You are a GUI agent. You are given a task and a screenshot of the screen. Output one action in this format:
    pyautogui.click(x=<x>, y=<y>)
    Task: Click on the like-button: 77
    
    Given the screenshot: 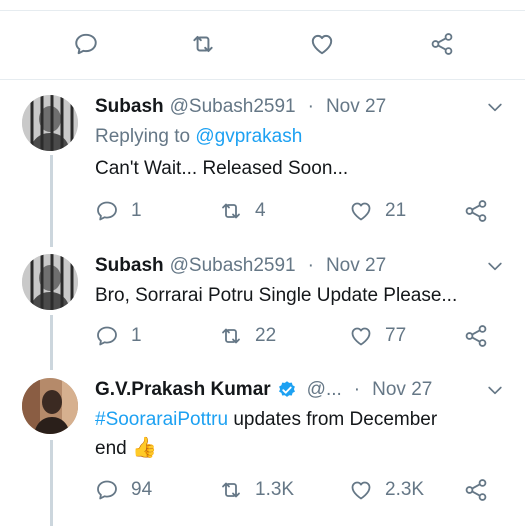 What is the action you would take?
    pyautogui.click(x=377, y=336)
    